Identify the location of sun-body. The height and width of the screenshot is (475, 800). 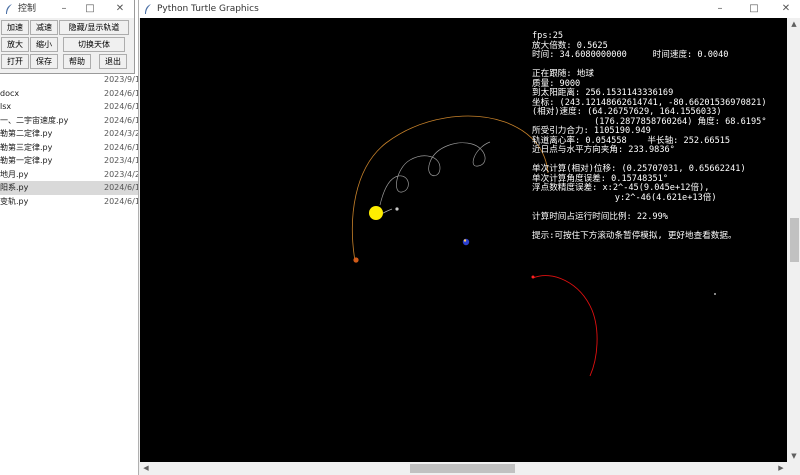
(376, 213).